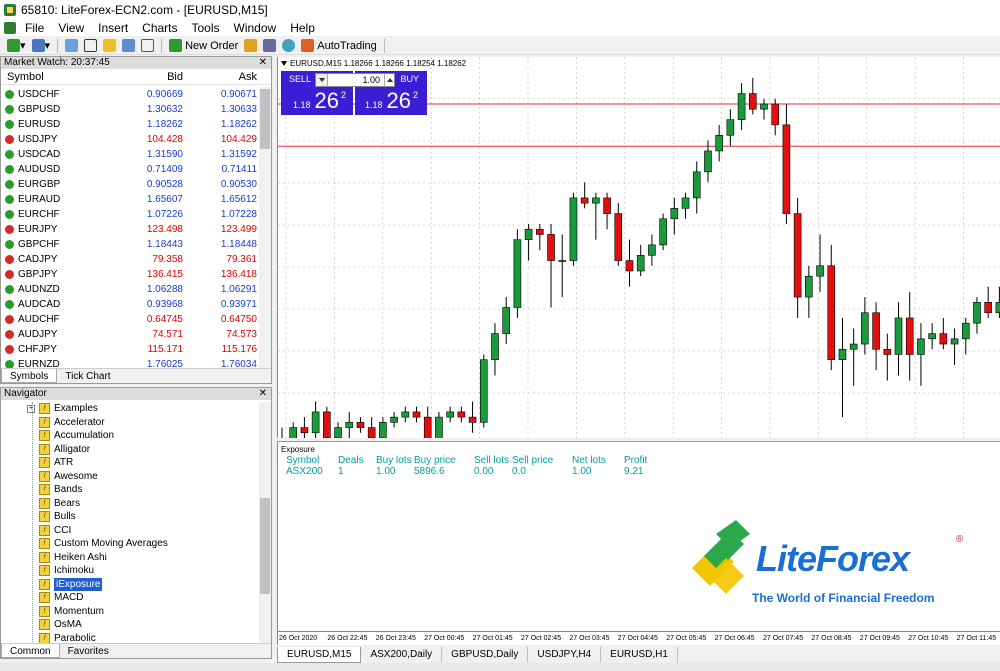  Describe the element at coordinates (130, 477) in the screenshot. I see `navigator-item: f Awesome` at that location.